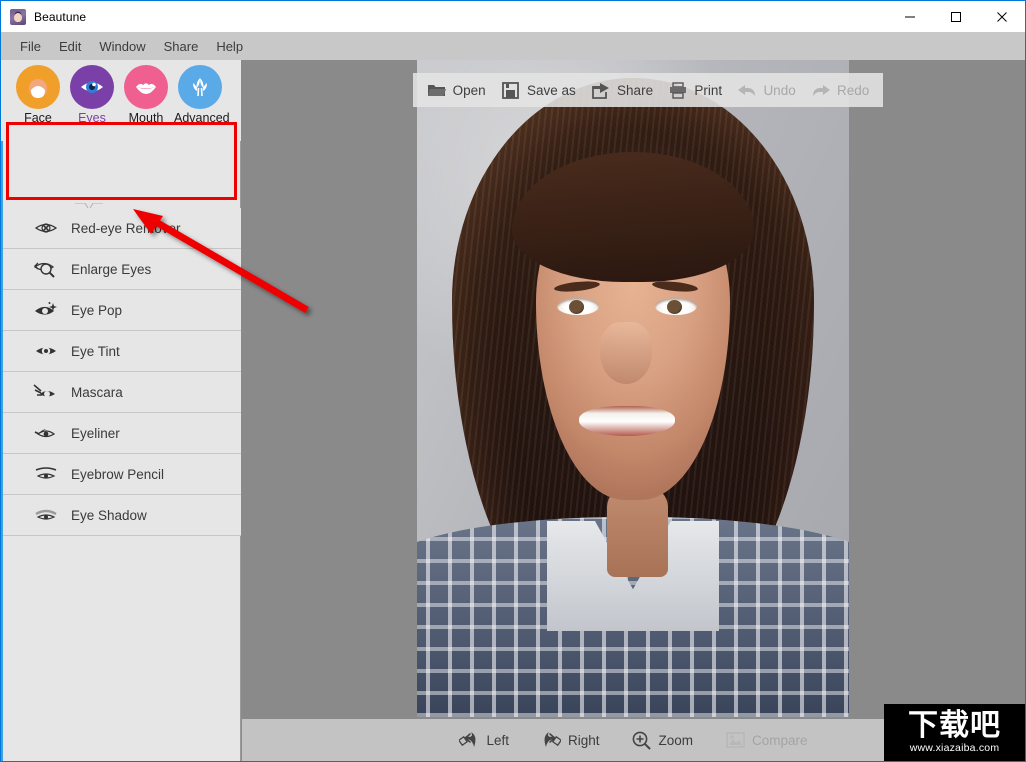  I want to click on menu-item-help: Help, so click(229, 46).